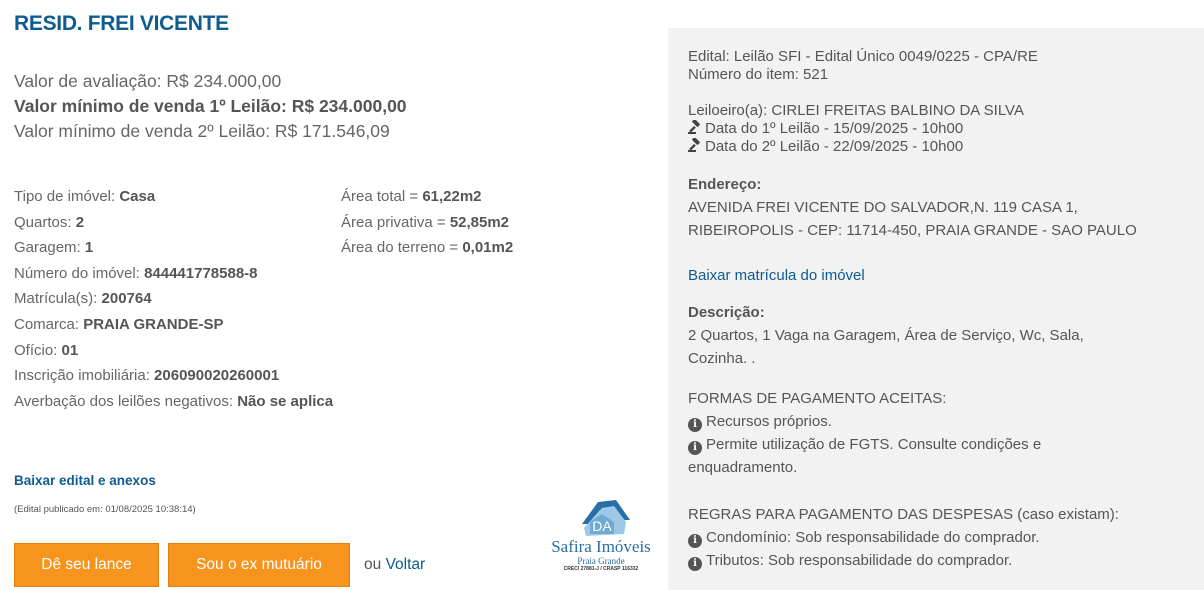 This screenshot has width=1204, height=590. What do you see at coordinates (406, 564) in the screenshot?
I see `voltar-link: Voltar` at bounding box center [406, 564].